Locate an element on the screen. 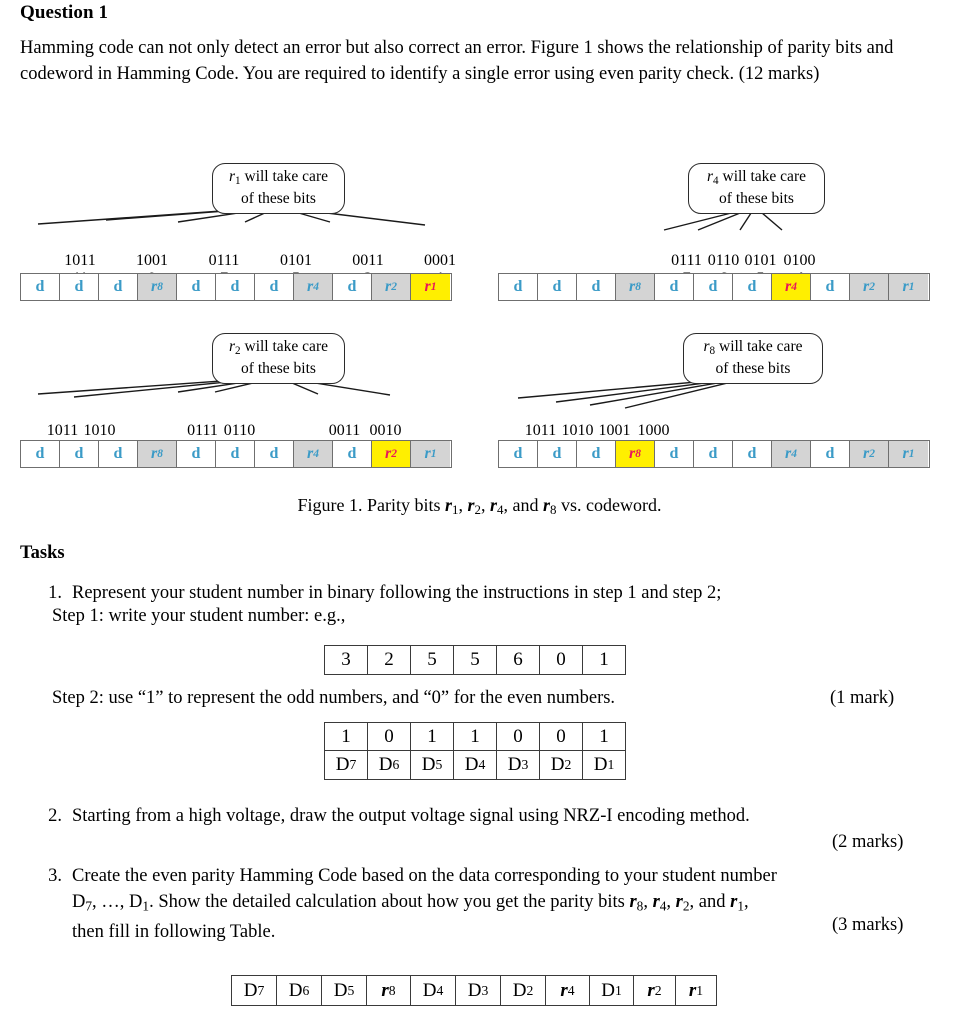 This screenshot has height=1024, width=959. hamming-label-cell: D1 is located at coordinates (612, 990).